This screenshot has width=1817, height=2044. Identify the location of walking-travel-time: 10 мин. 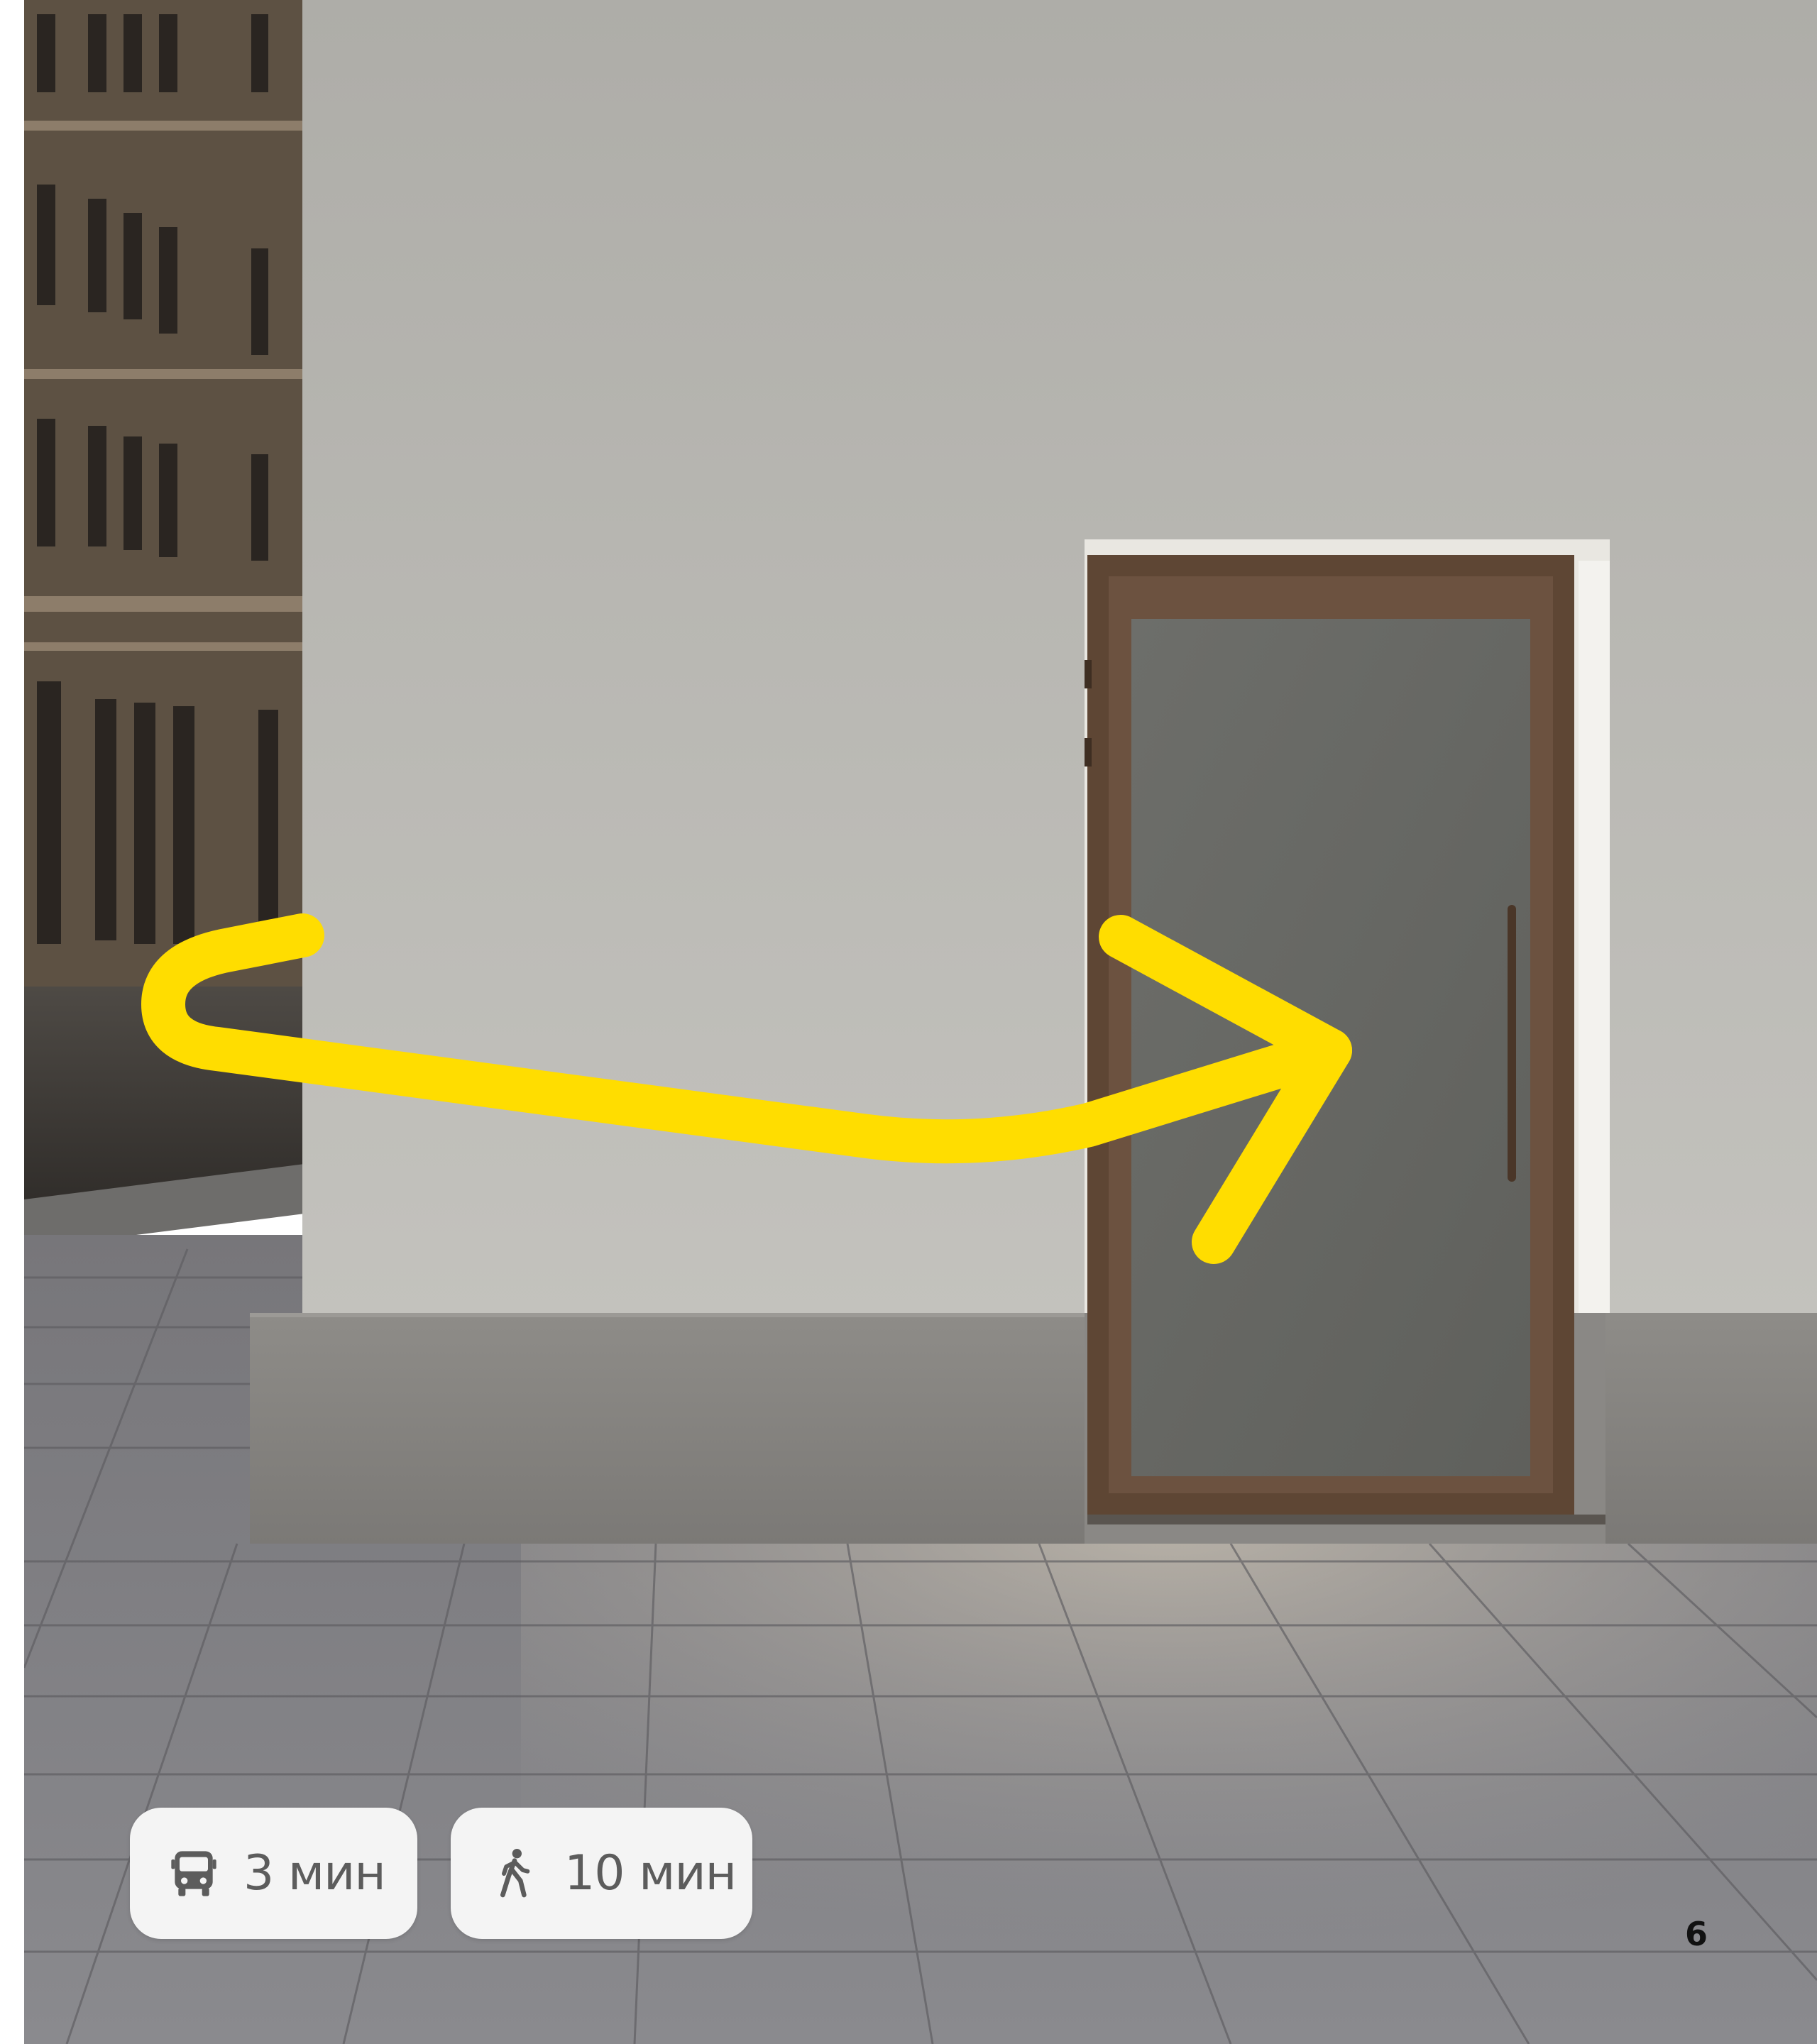
(650, 1873).